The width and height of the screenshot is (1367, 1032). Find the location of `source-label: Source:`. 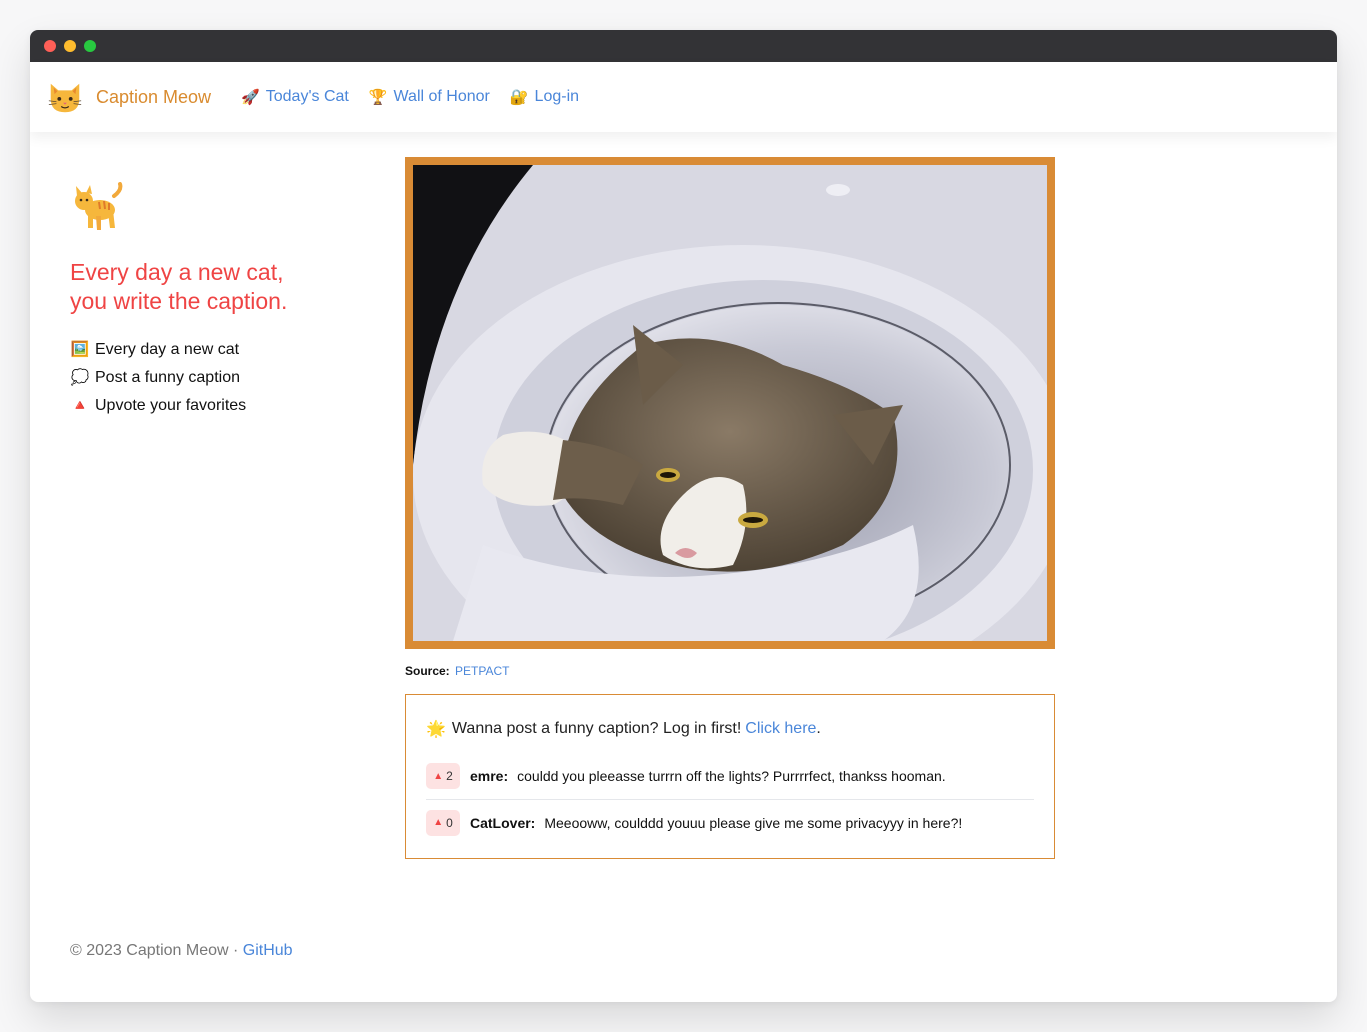

source-label: Source: is located at coordinates (427, 671).